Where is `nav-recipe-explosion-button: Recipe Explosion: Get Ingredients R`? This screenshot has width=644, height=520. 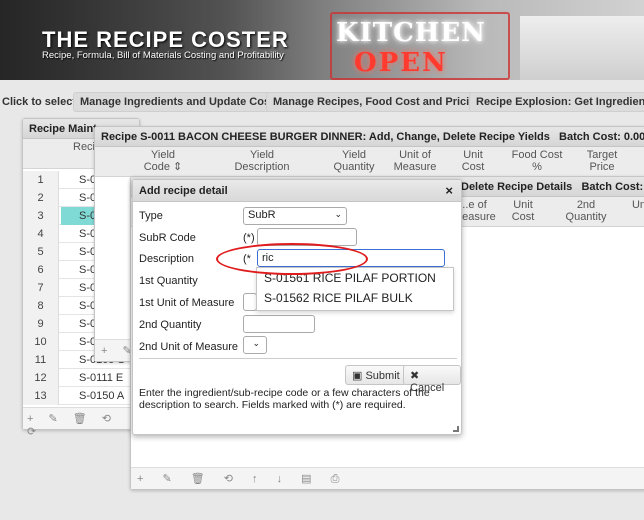 nav-recipe-explosion-button: Recipe Explosion: Get Ingredients R is located at coordinates (556, 102).